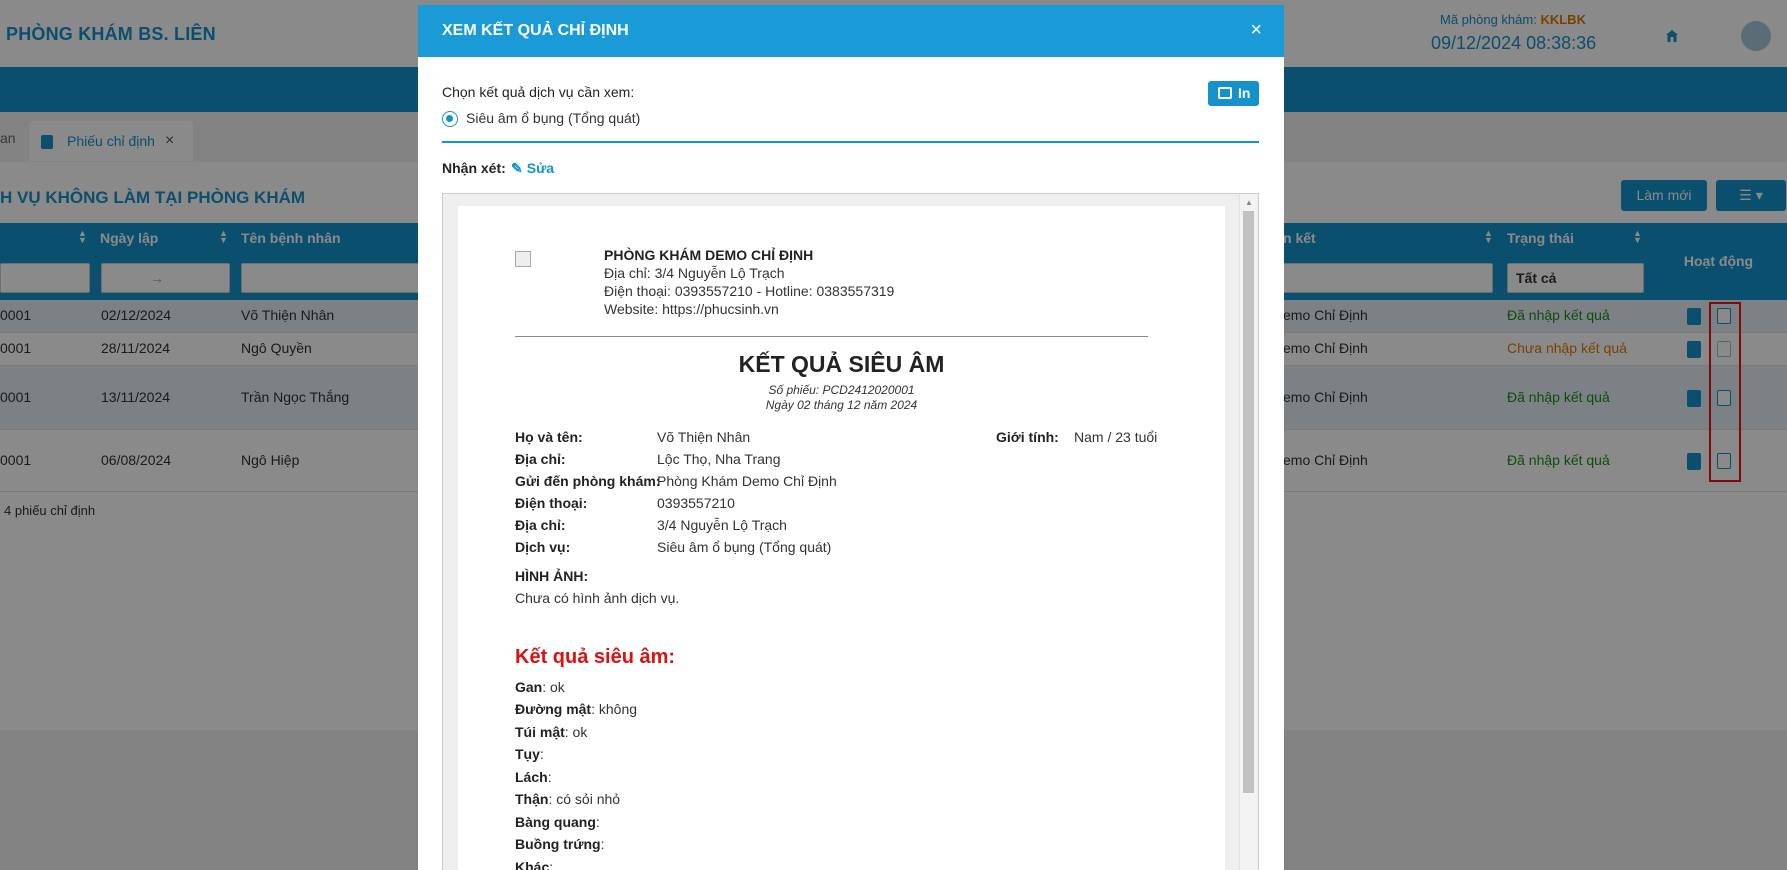 Image resolution: width=1787 pixels, height=870 pixels. I want to click on document-scrollbar: ▲, so click(1248, 532).